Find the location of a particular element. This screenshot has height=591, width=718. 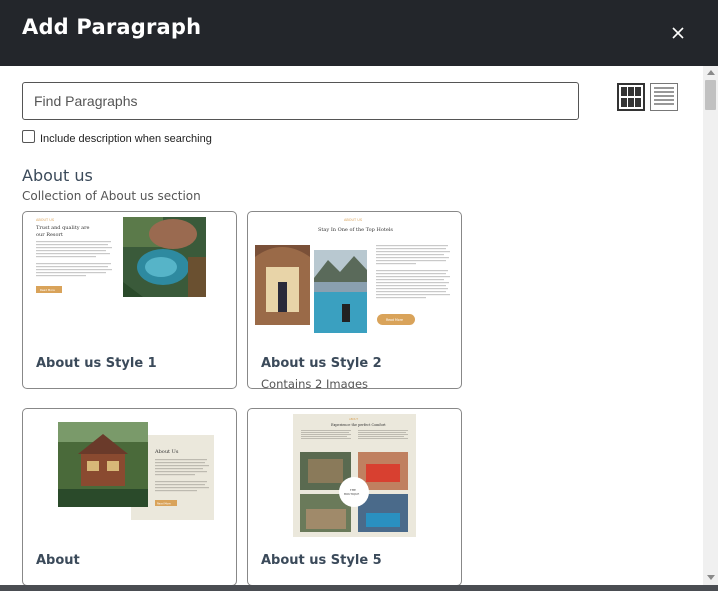

thumb-heading: About Us is located at coordinates (166, 452).